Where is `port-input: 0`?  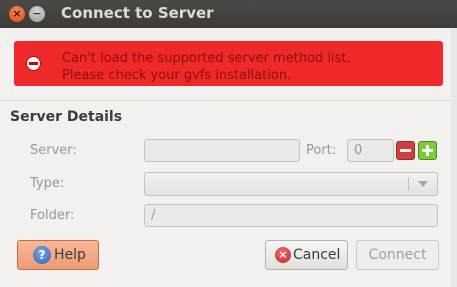
port-input: 0 is located at coordinates (370, 150).